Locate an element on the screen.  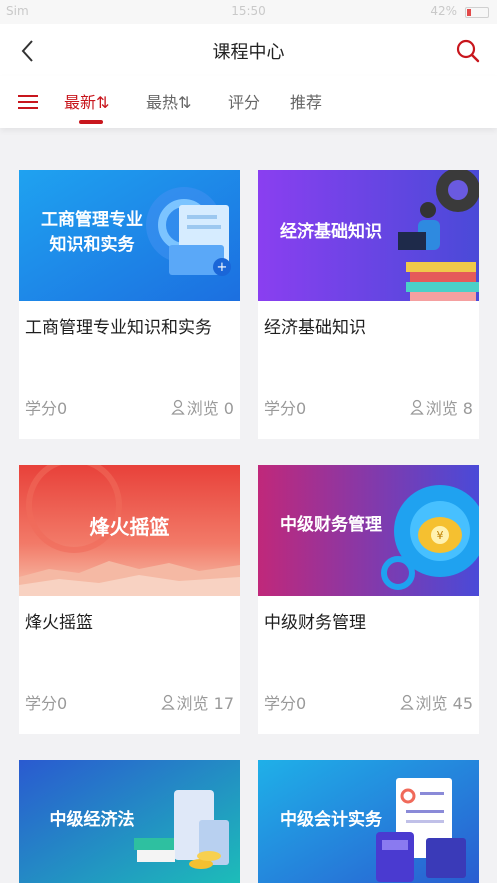
views-count: 浏览 17 is located at coordinates (205, 703).